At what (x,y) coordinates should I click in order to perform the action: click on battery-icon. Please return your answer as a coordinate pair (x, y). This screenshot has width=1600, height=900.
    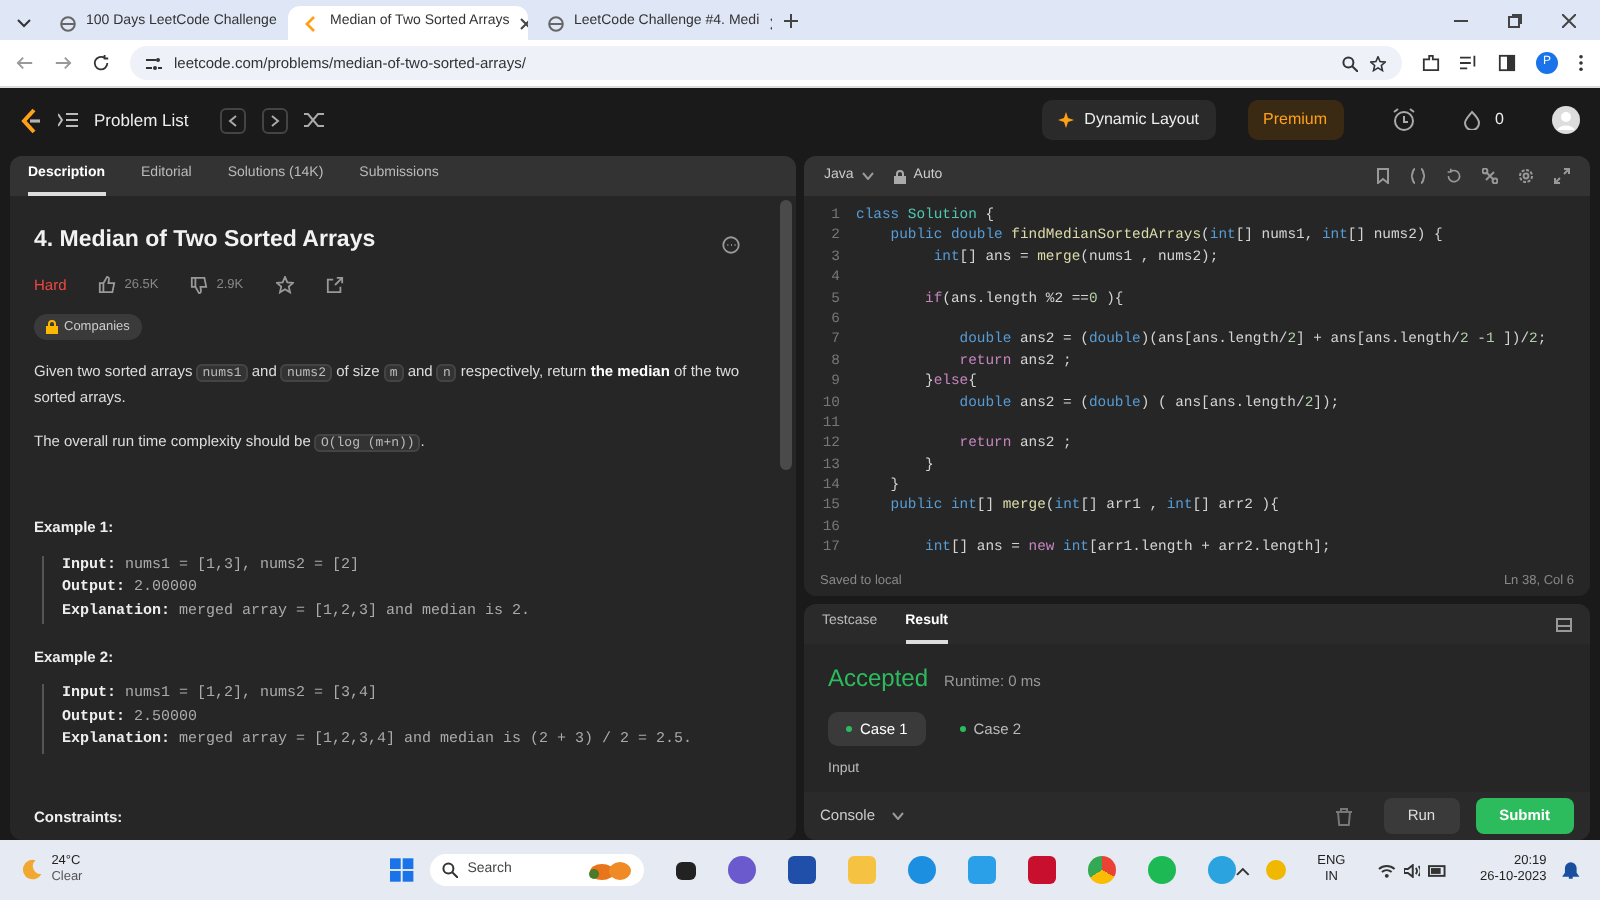
    Looking at the image, I should click on (1438, 870).